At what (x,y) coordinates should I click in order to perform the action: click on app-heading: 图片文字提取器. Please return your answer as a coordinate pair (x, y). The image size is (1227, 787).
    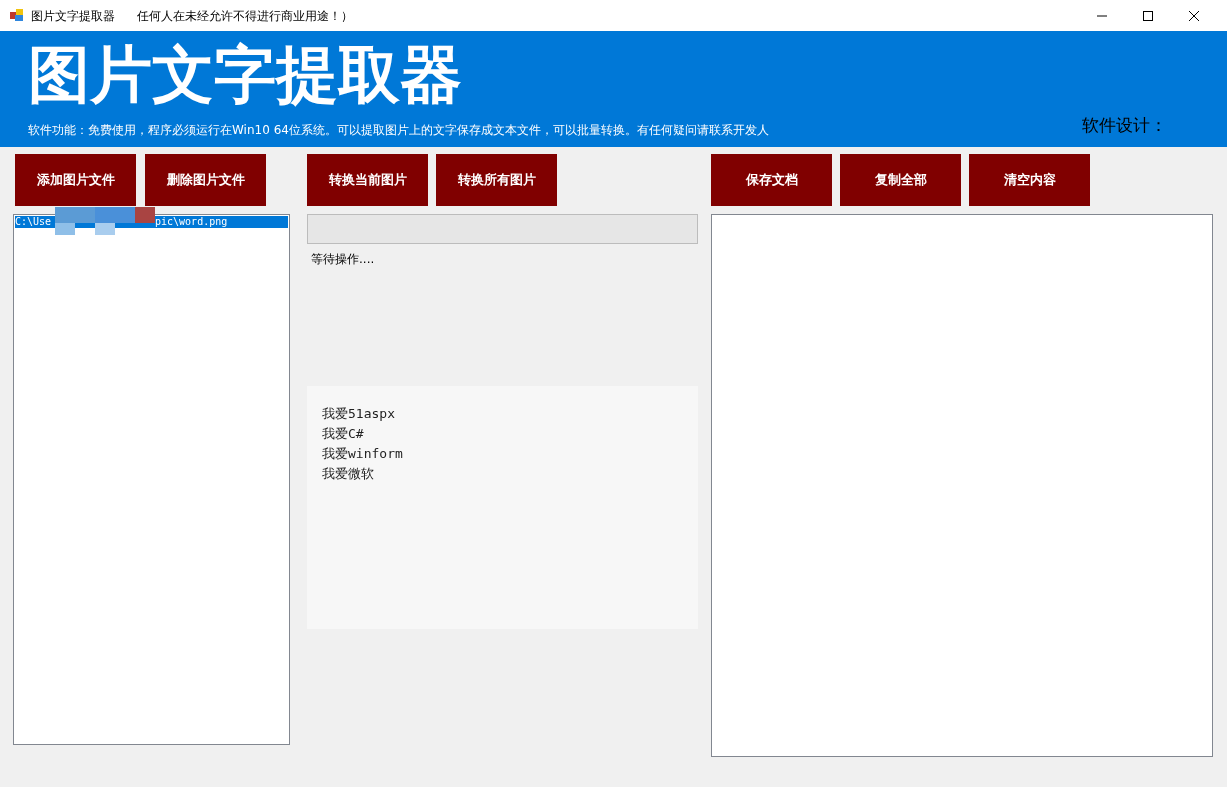
    Looking at the image, I should click on (245, 75).